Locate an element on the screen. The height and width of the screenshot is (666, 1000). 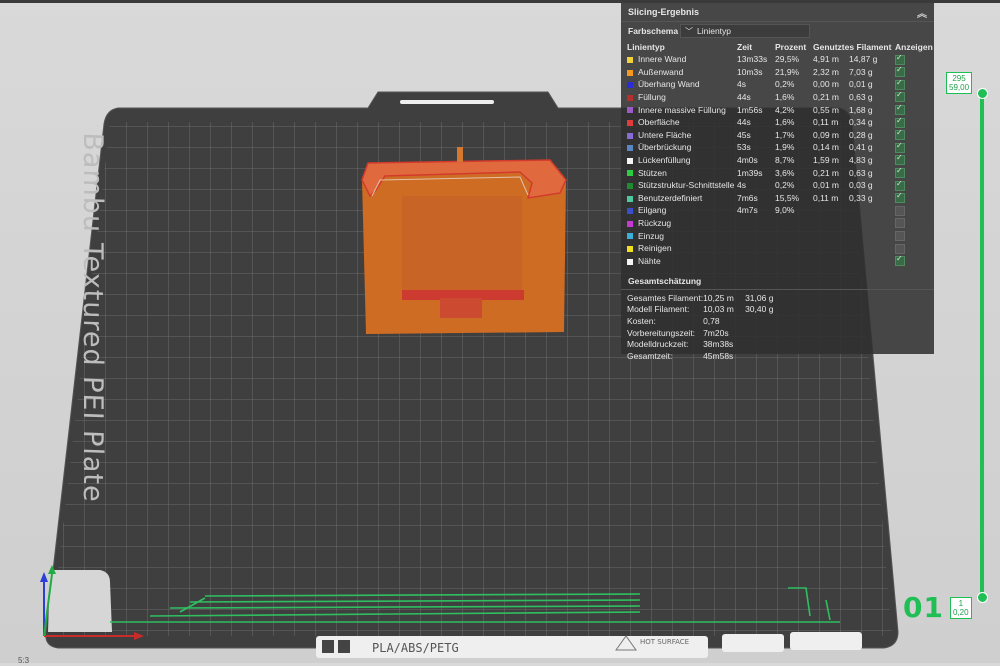
line-type-name: Rückzug is located at coordinates (655, 223).